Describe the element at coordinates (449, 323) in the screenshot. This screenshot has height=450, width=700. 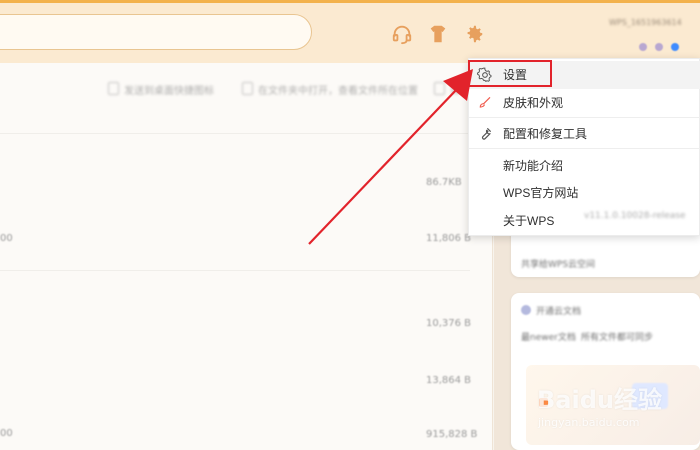
I see `file-size: 10,376 B` at that location.